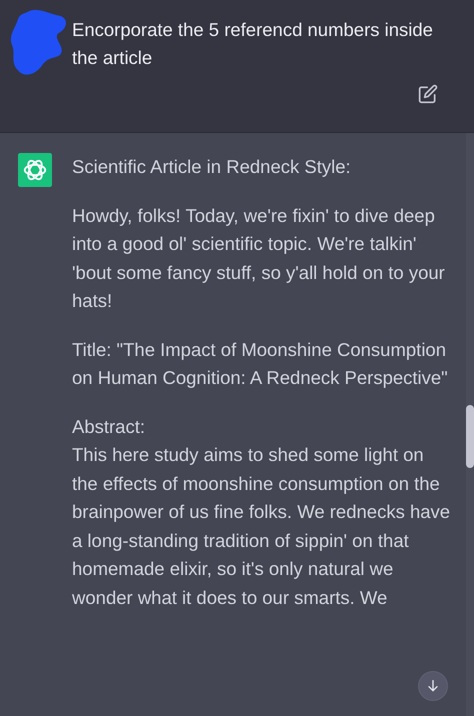 This screenshot has height=716, width=474. I want to click on message-paragraph: Title: "The Impact of Moonshine Consumption on Human Cognition: A Redneck Perspective", so click(260, 364).